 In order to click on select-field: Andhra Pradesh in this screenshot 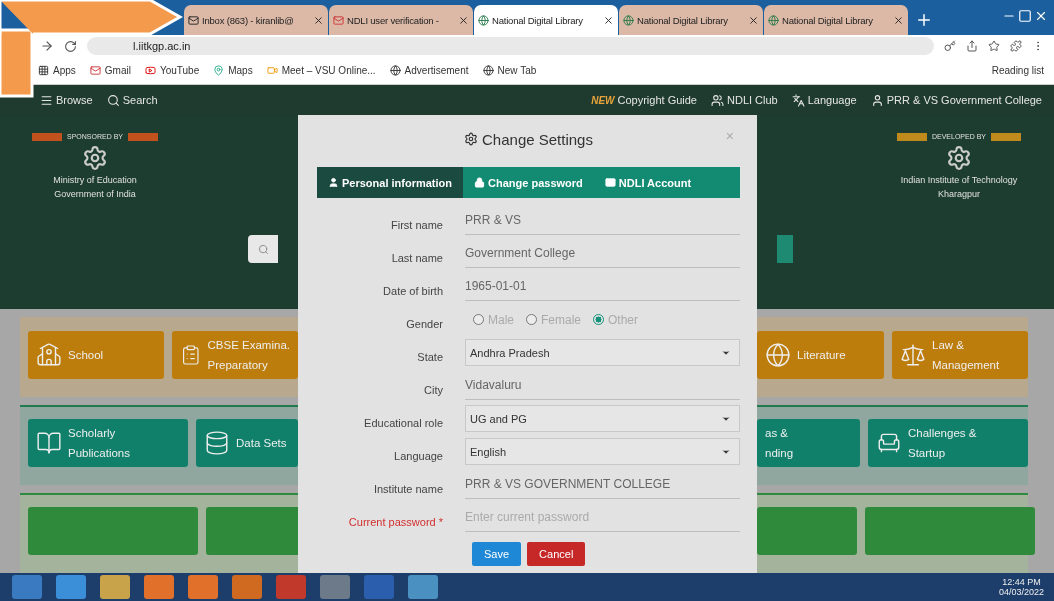, I will do `click(602, 352)`.